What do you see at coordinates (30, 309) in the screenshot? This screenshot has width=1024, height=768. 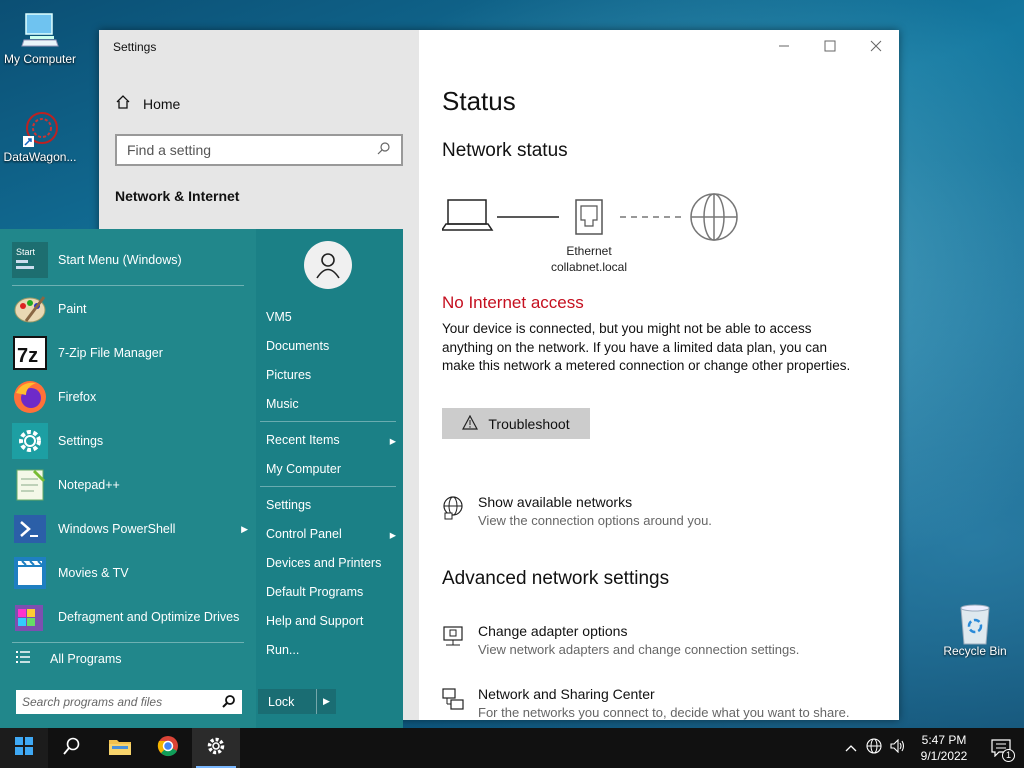 I see `paint-icon` at bounding box center [30, 309].